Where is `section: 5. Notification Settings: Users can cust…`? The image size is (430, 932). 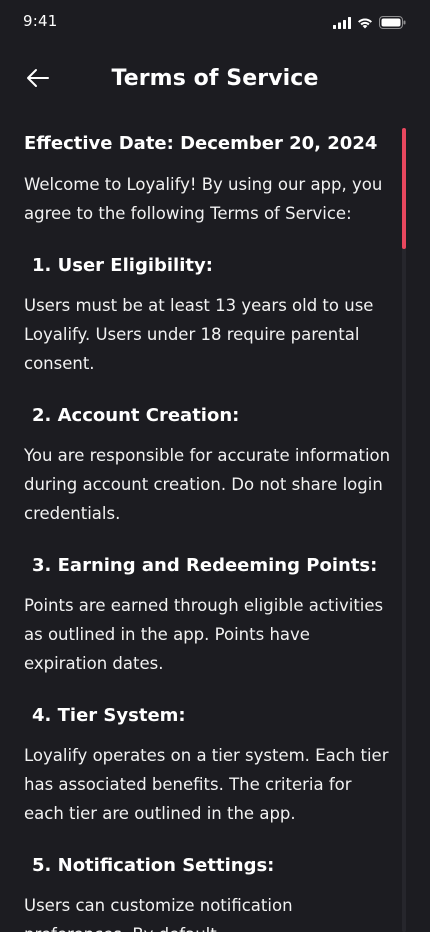 section: 5. Notification Settings: Users can cust… is located at coordinates (210, 891).